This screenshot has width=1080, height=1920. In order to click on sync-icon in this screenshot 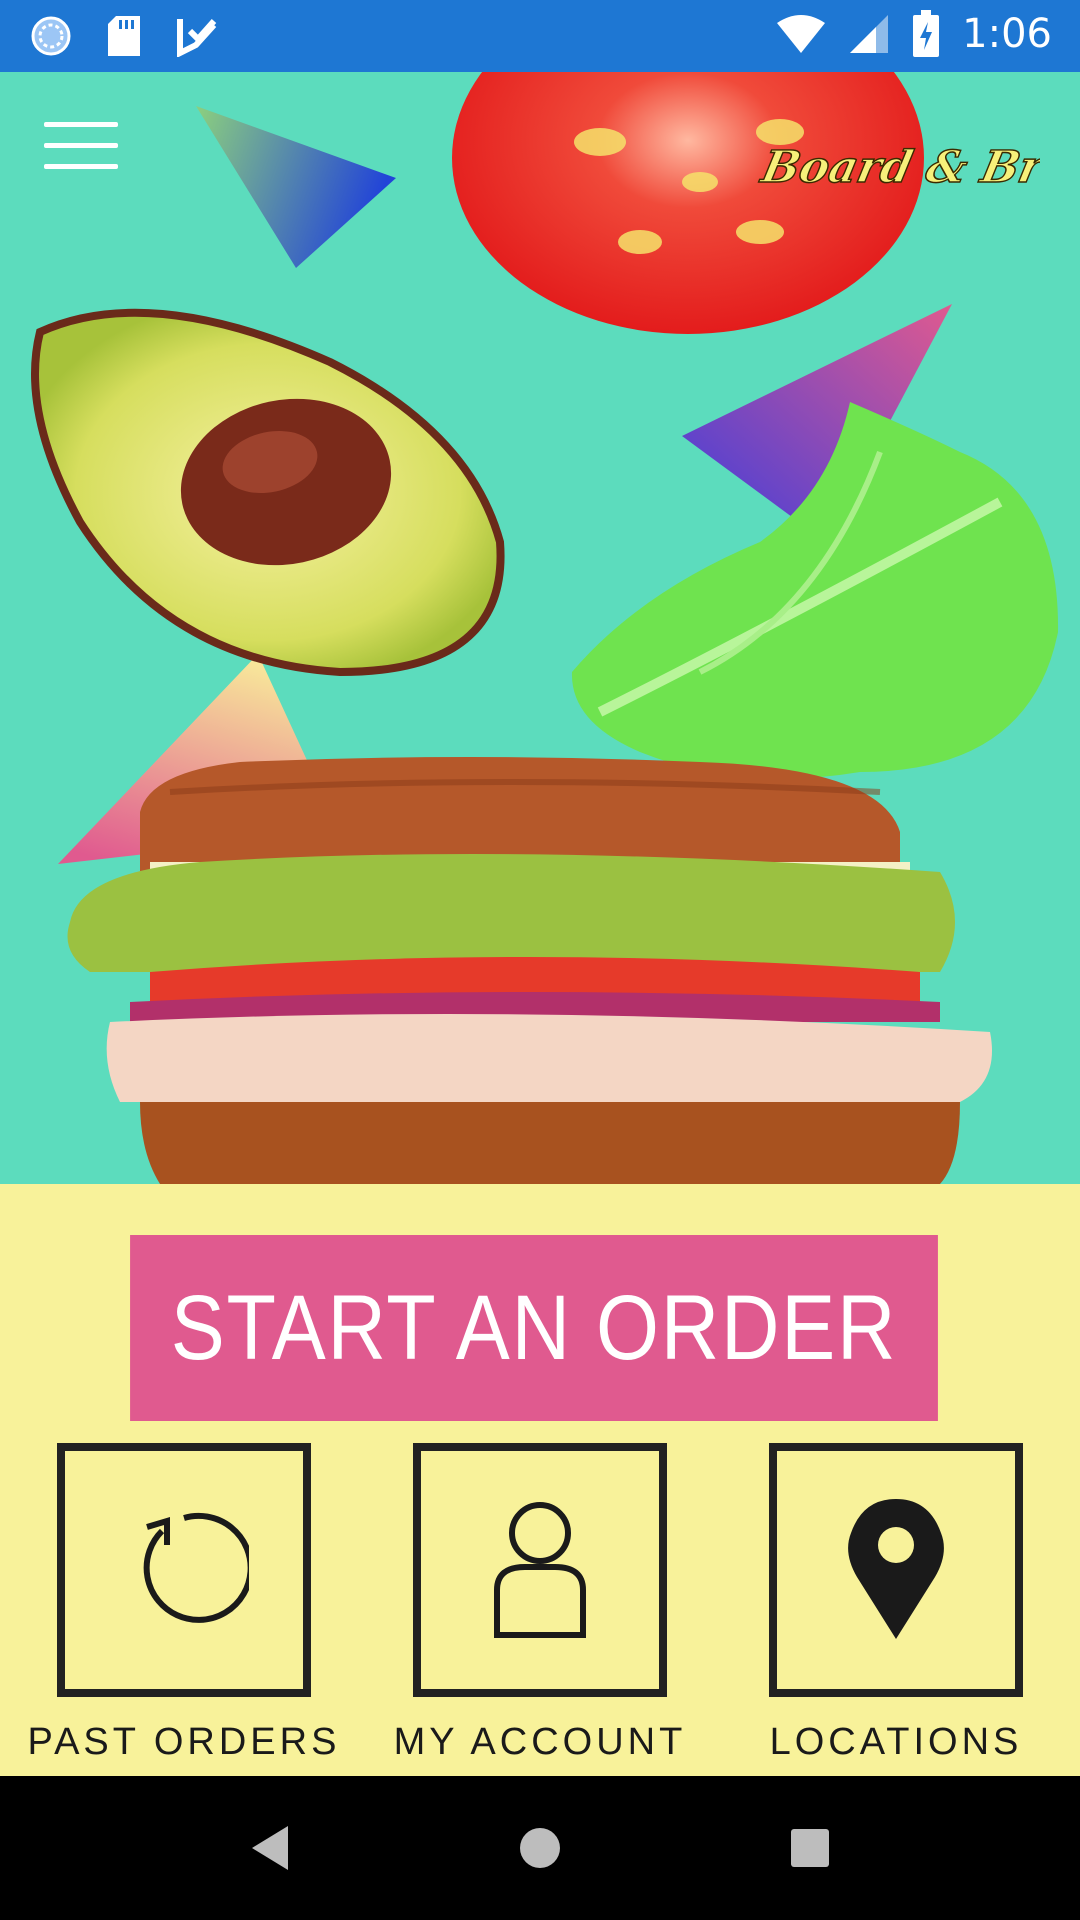, I will do `click(51, 36)`.